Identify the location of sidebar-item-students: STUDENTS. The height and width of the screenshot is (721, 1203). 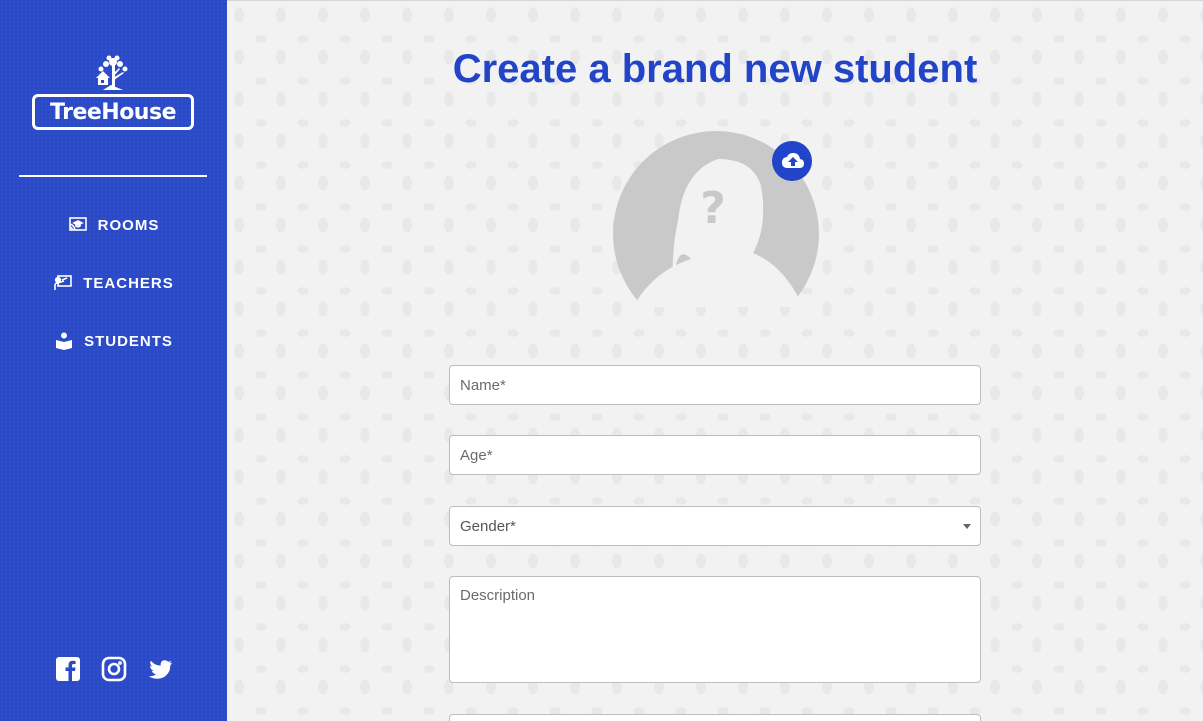
(113, 341).